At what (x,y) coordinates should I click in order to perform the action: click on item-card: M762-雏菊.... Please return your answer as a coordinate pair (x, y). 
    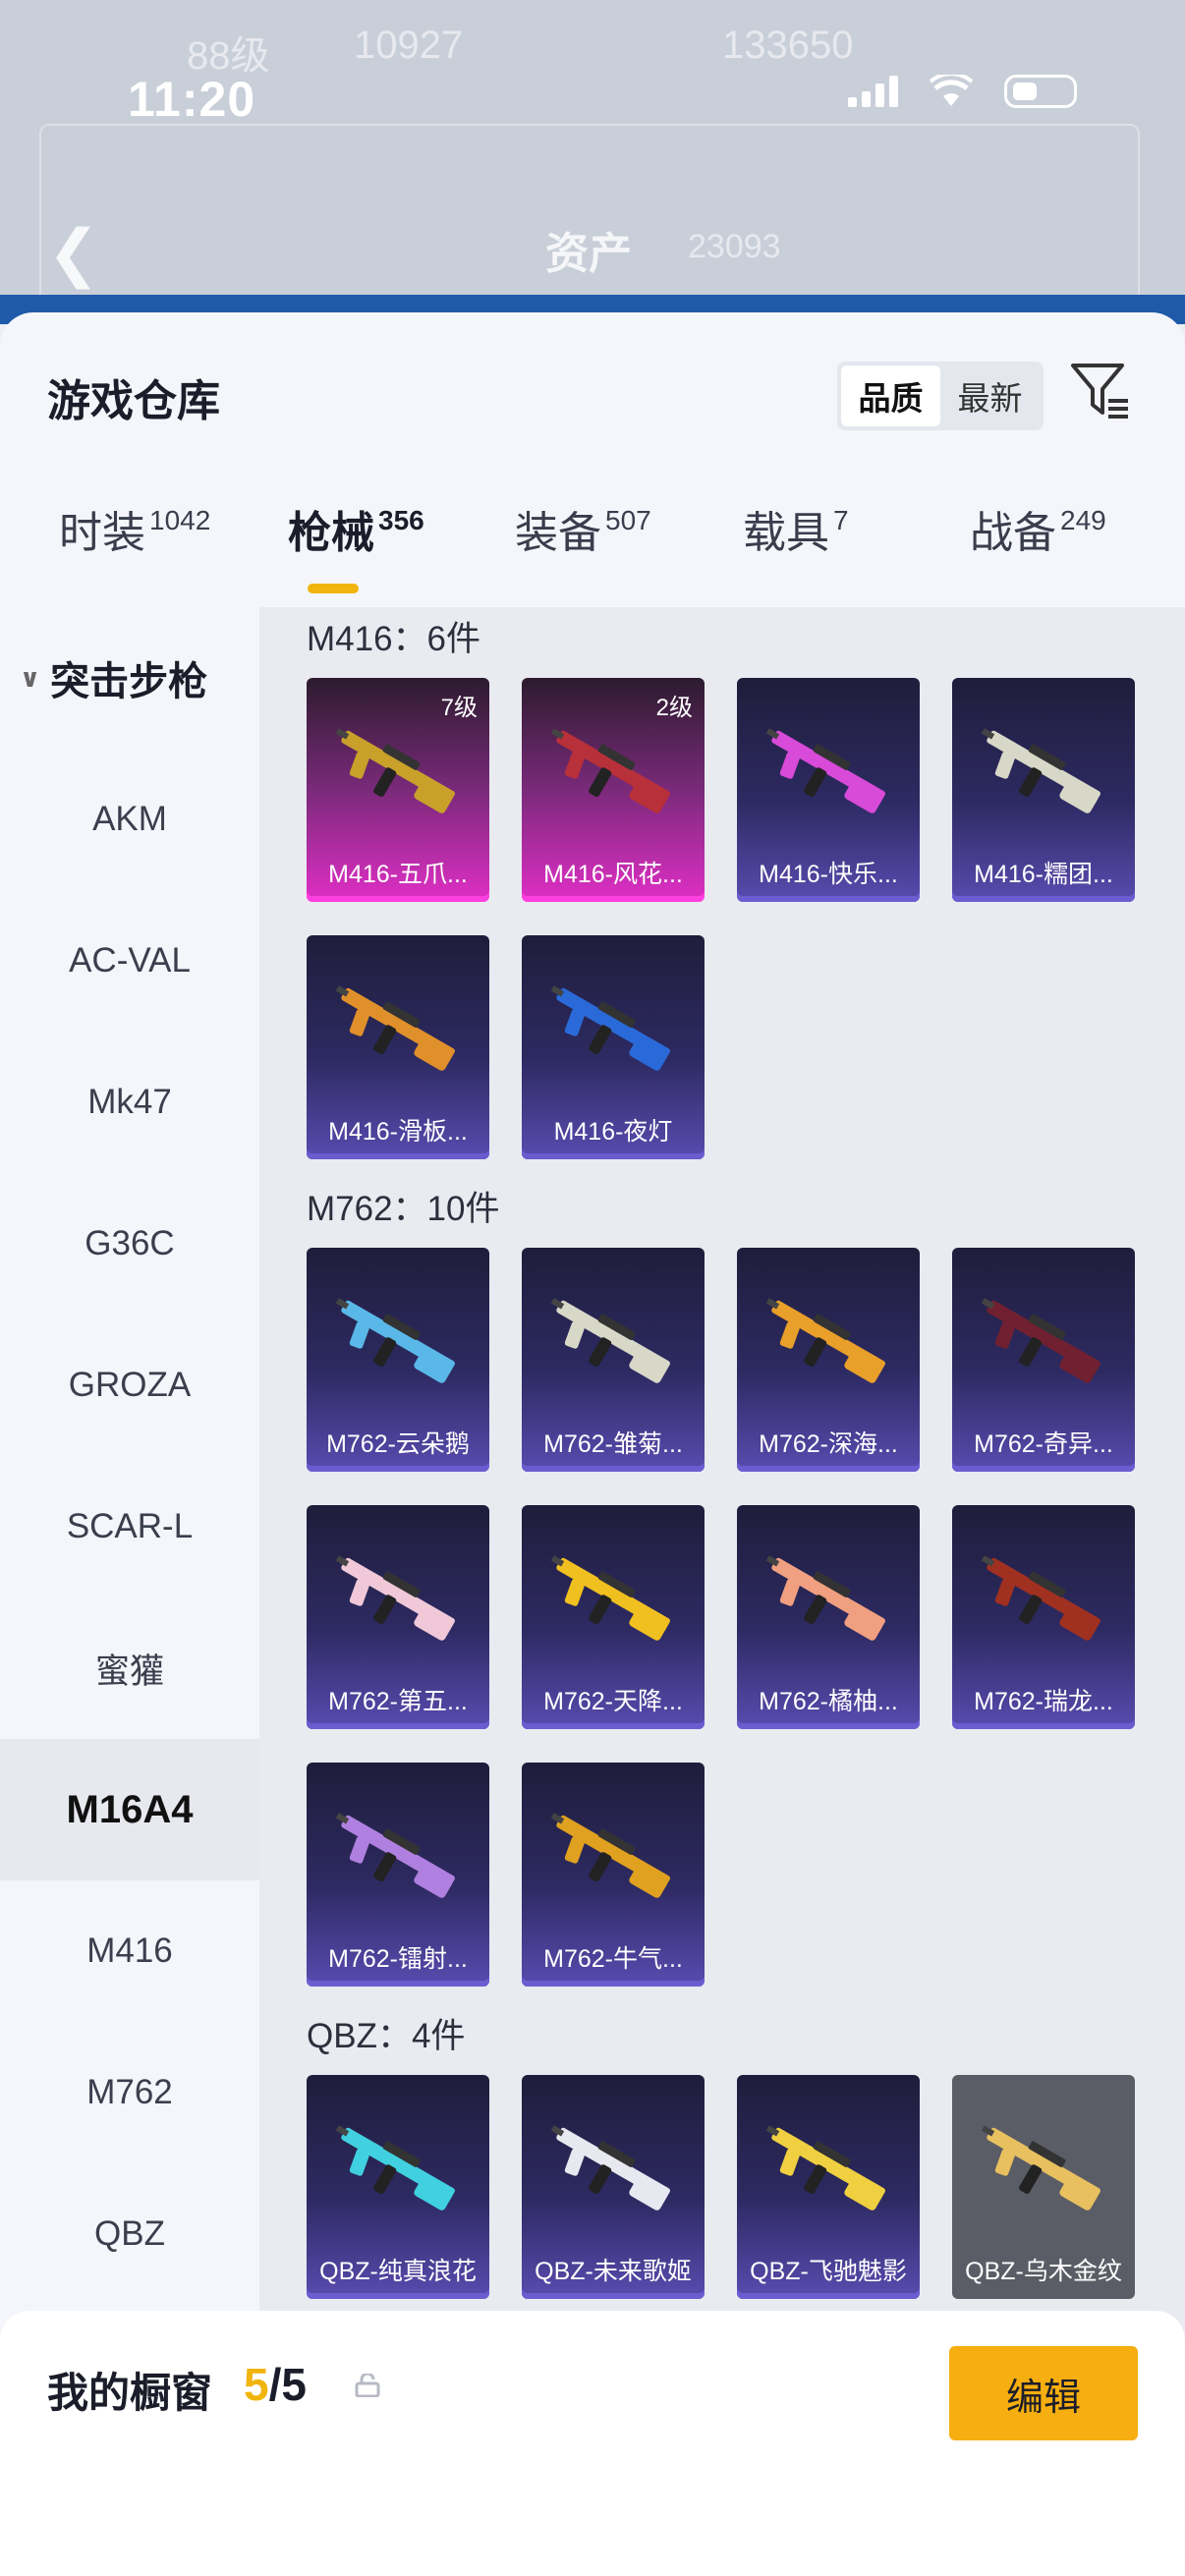
    Looking at the image, I should click on (614, 1360).